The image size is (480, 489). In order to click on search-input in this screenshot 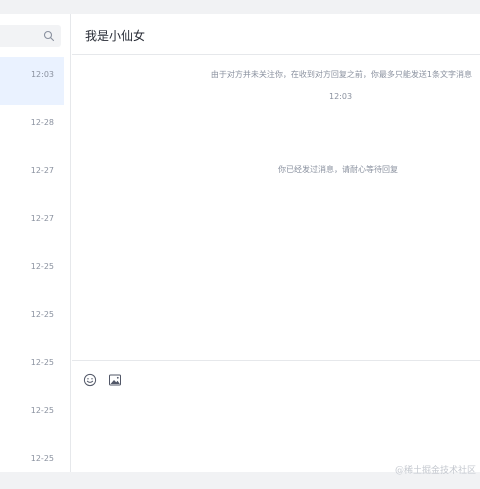, I will do `click(22, 36)`.